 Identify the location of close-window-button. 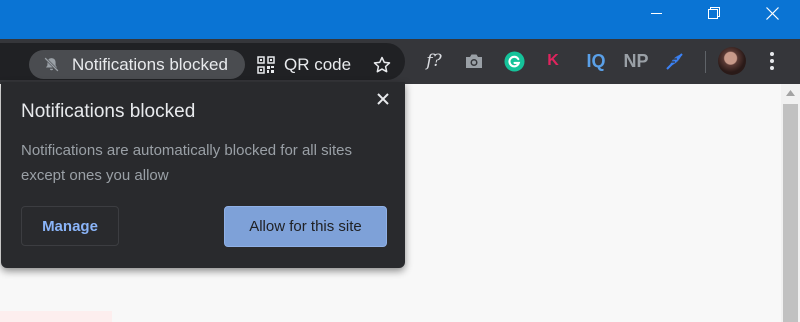
(771, 13).